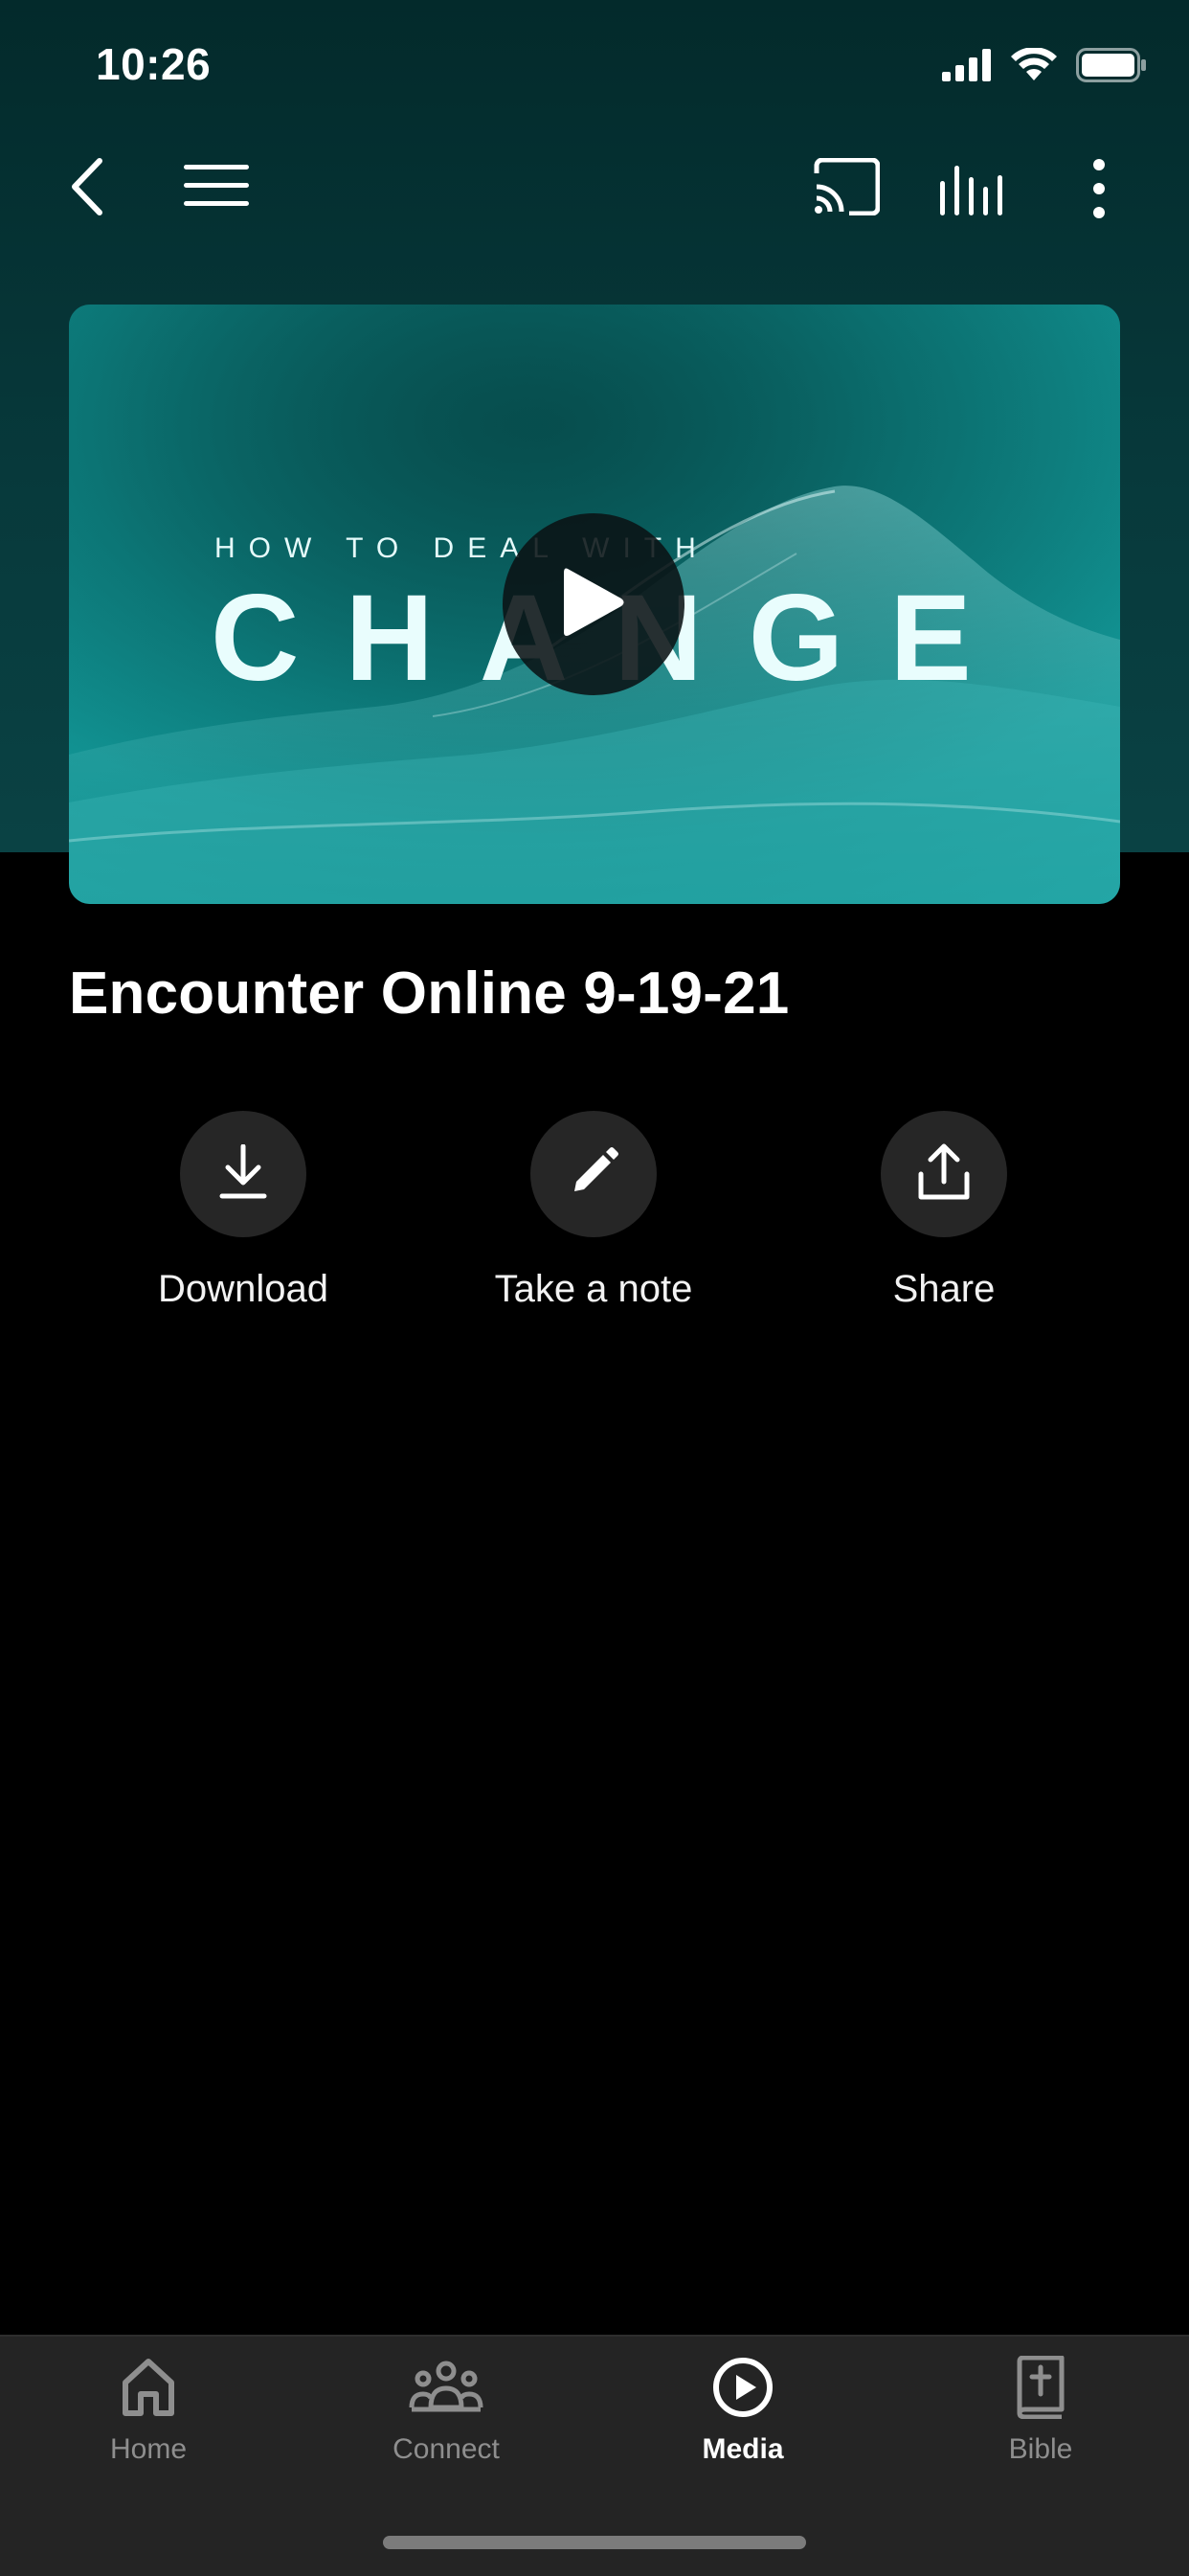 The width and height of the screenshot is (1189, 2576). I want to click on take-note-action: Take a note, so click(593, 1211).